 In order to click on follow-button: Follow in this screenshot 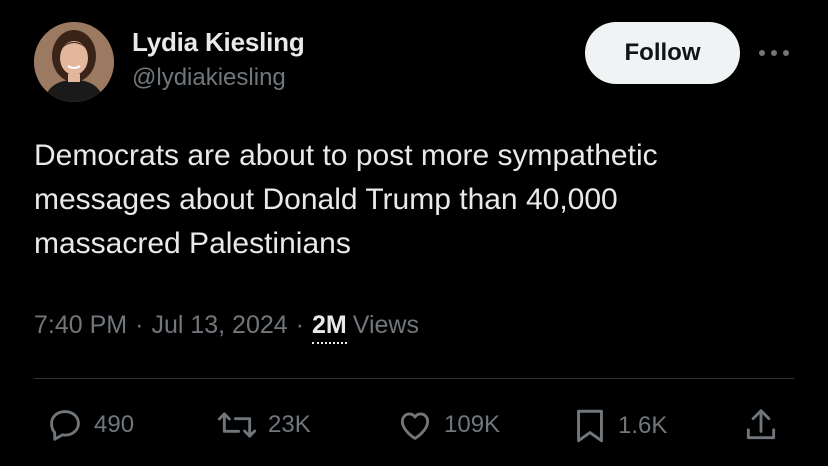, I will do `click(662, 53)`.